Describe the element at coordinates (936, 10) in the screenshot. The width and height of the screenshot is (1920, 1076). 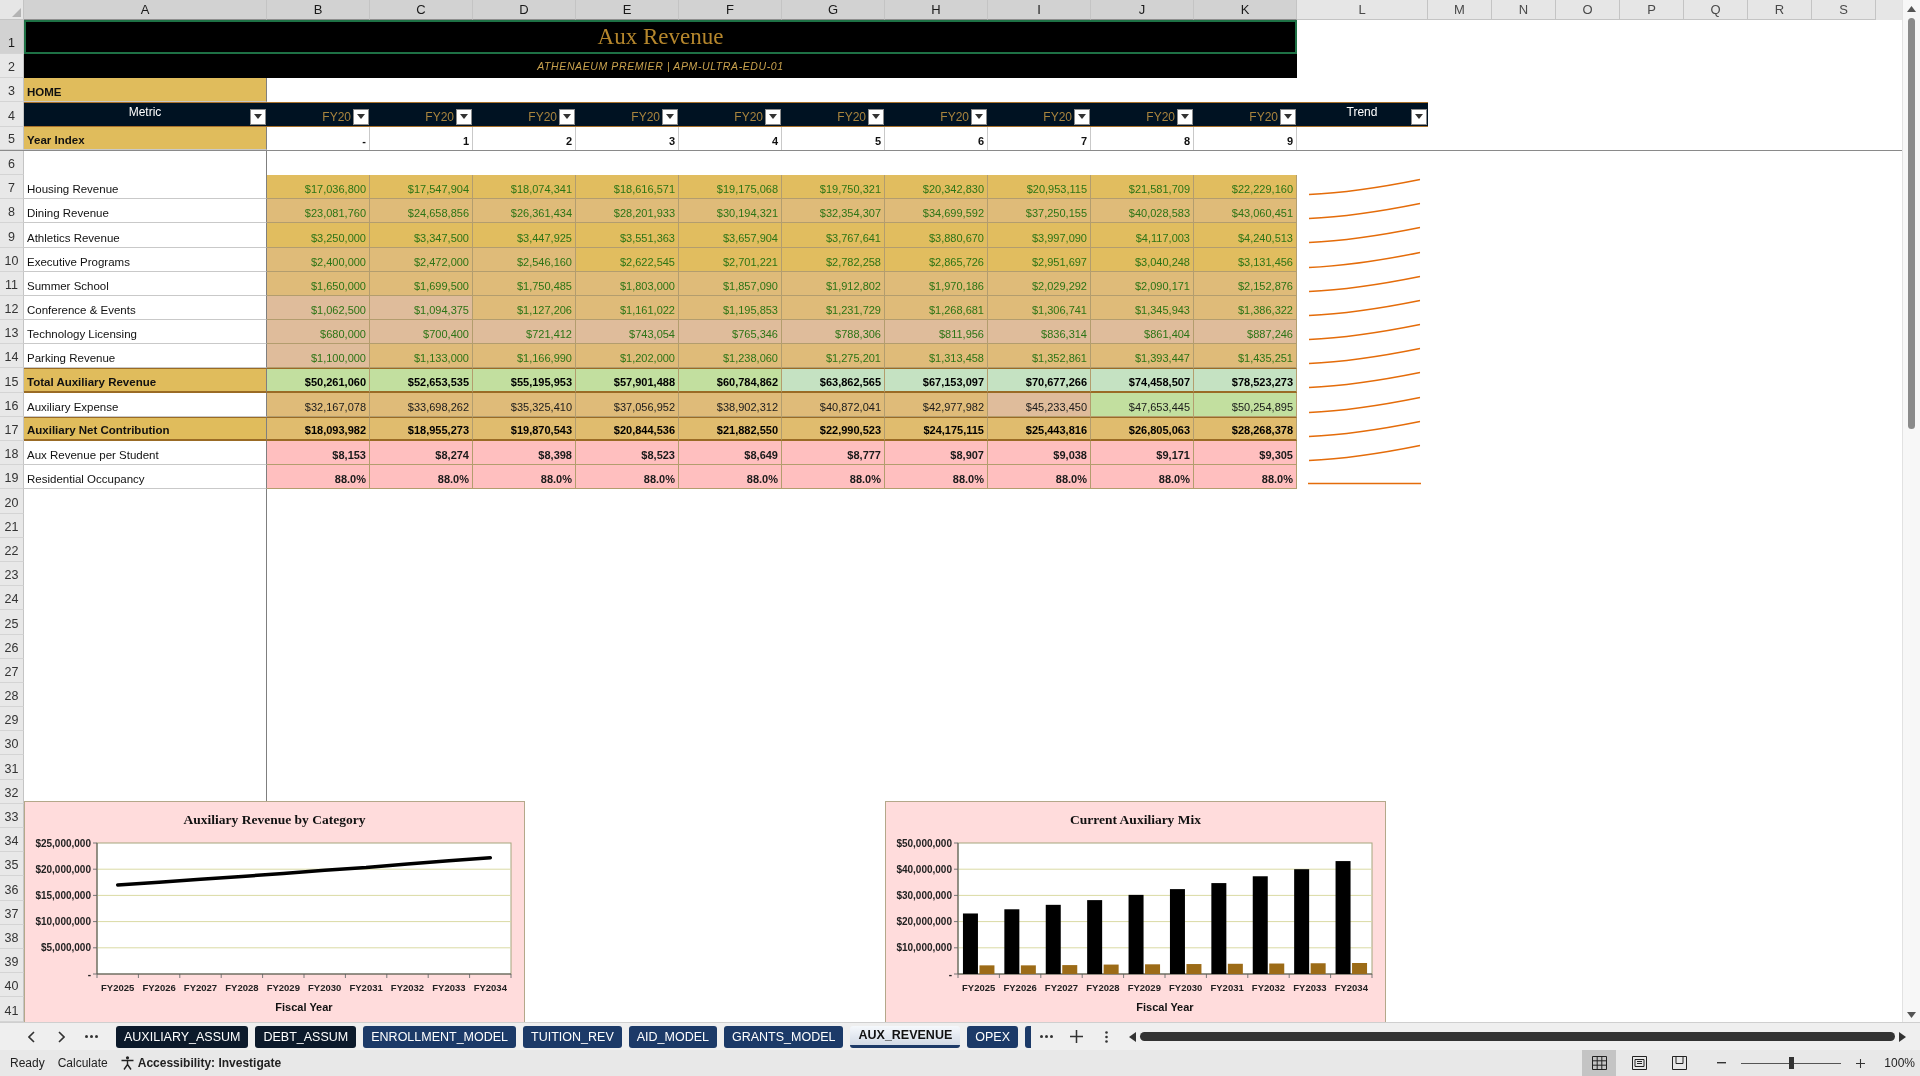
I see `column-header: H` at that location.